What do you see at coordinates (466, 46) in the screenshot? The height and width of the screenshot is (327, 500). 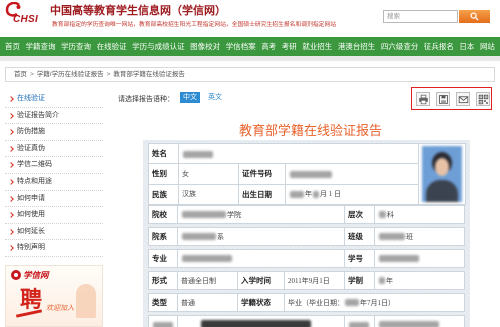 I see `nav-item-japan: 日本` at bounding box center [466, 46].